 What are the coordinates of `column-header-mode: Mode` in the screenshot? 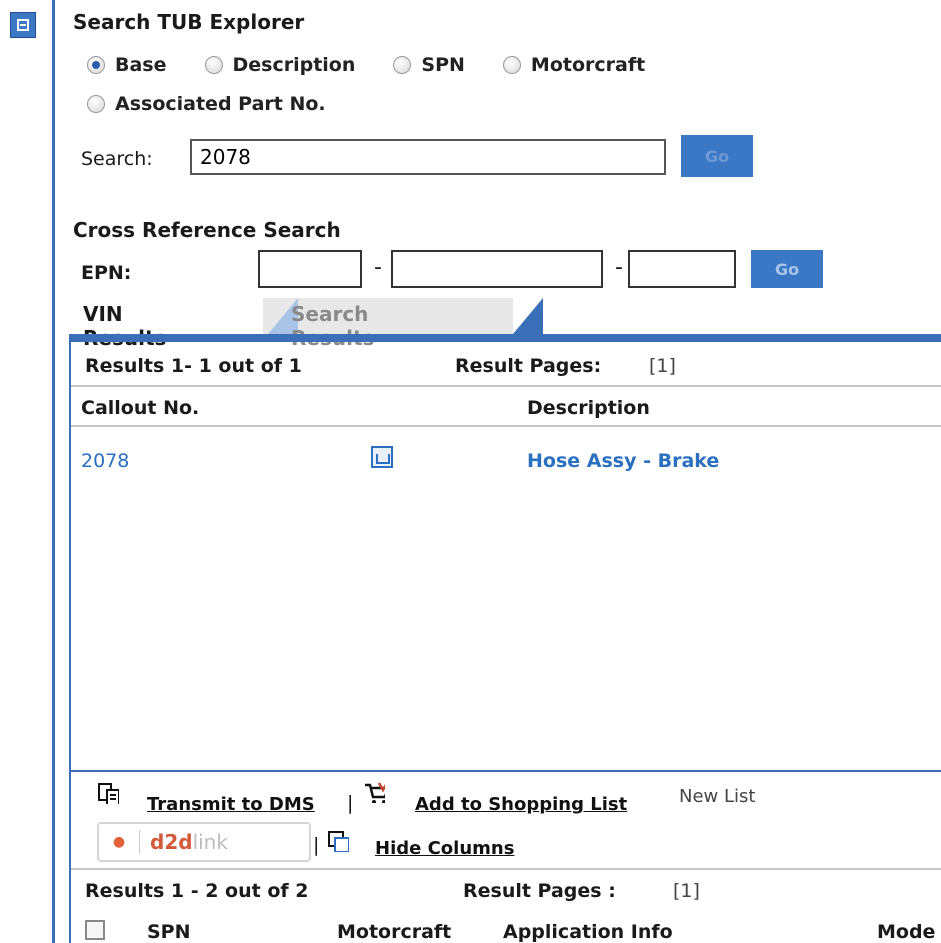 It's located at (906, 932).